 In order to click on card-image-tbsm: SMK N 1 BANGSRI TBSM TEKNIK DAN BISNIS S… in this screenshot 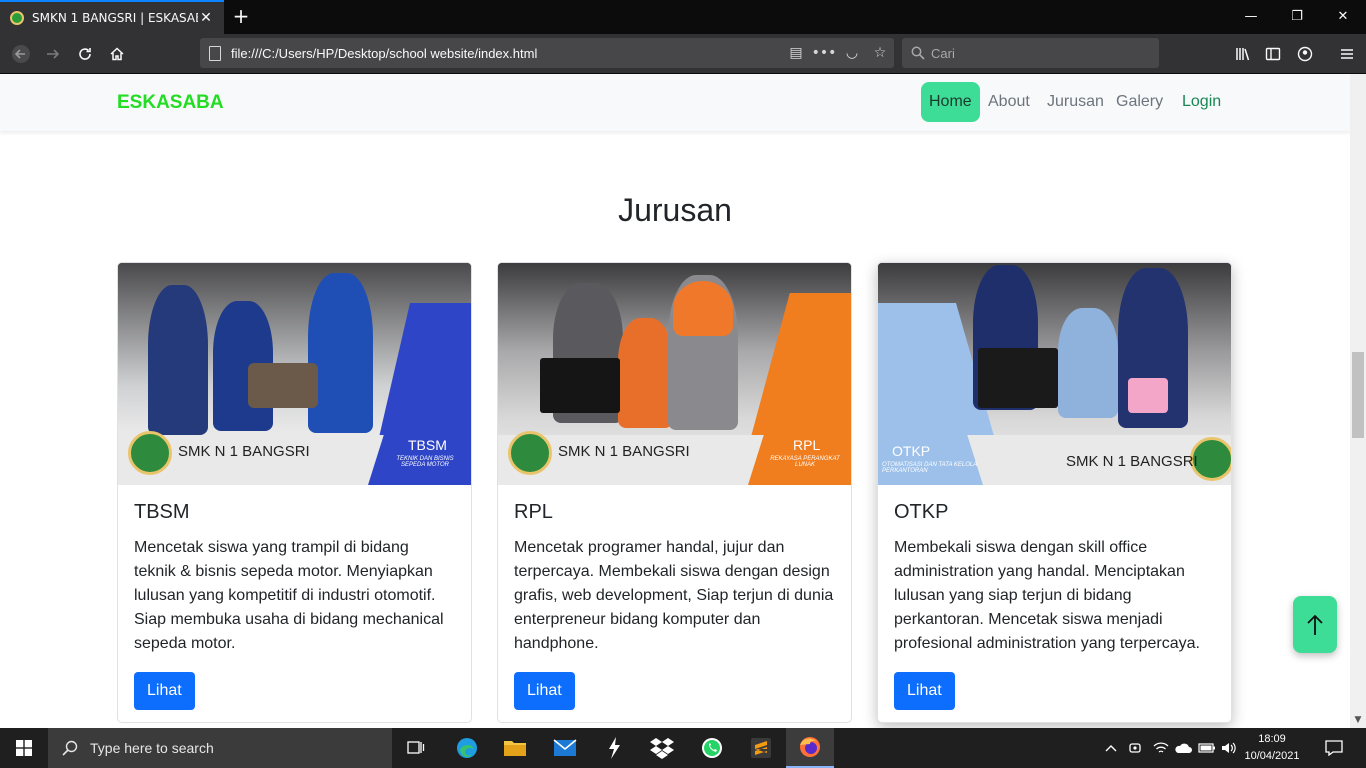, I will do `click(294, 374)`.